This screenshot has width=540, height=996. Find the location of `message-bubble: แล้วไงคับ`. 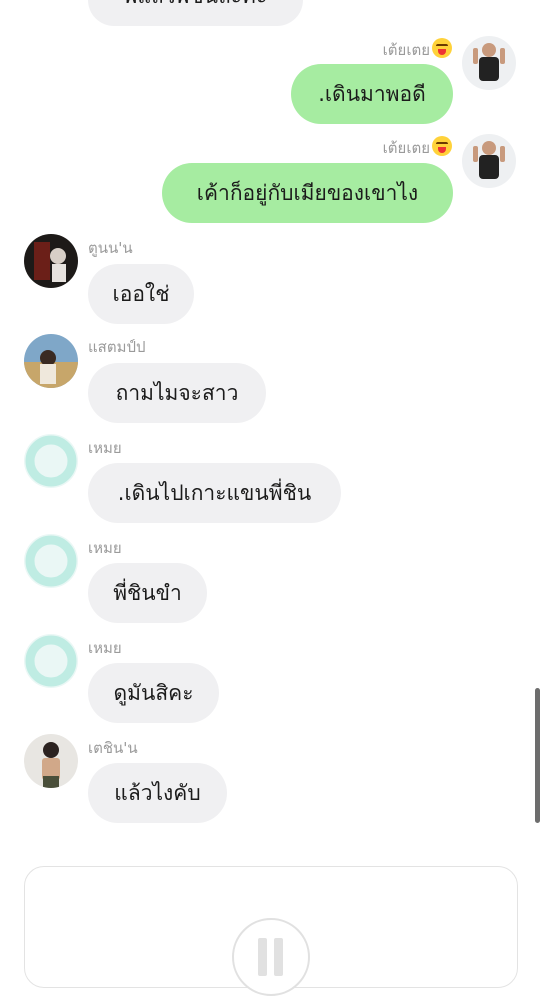

message-bubble: แล้วไงคับ is located at coordinates (157, 793).